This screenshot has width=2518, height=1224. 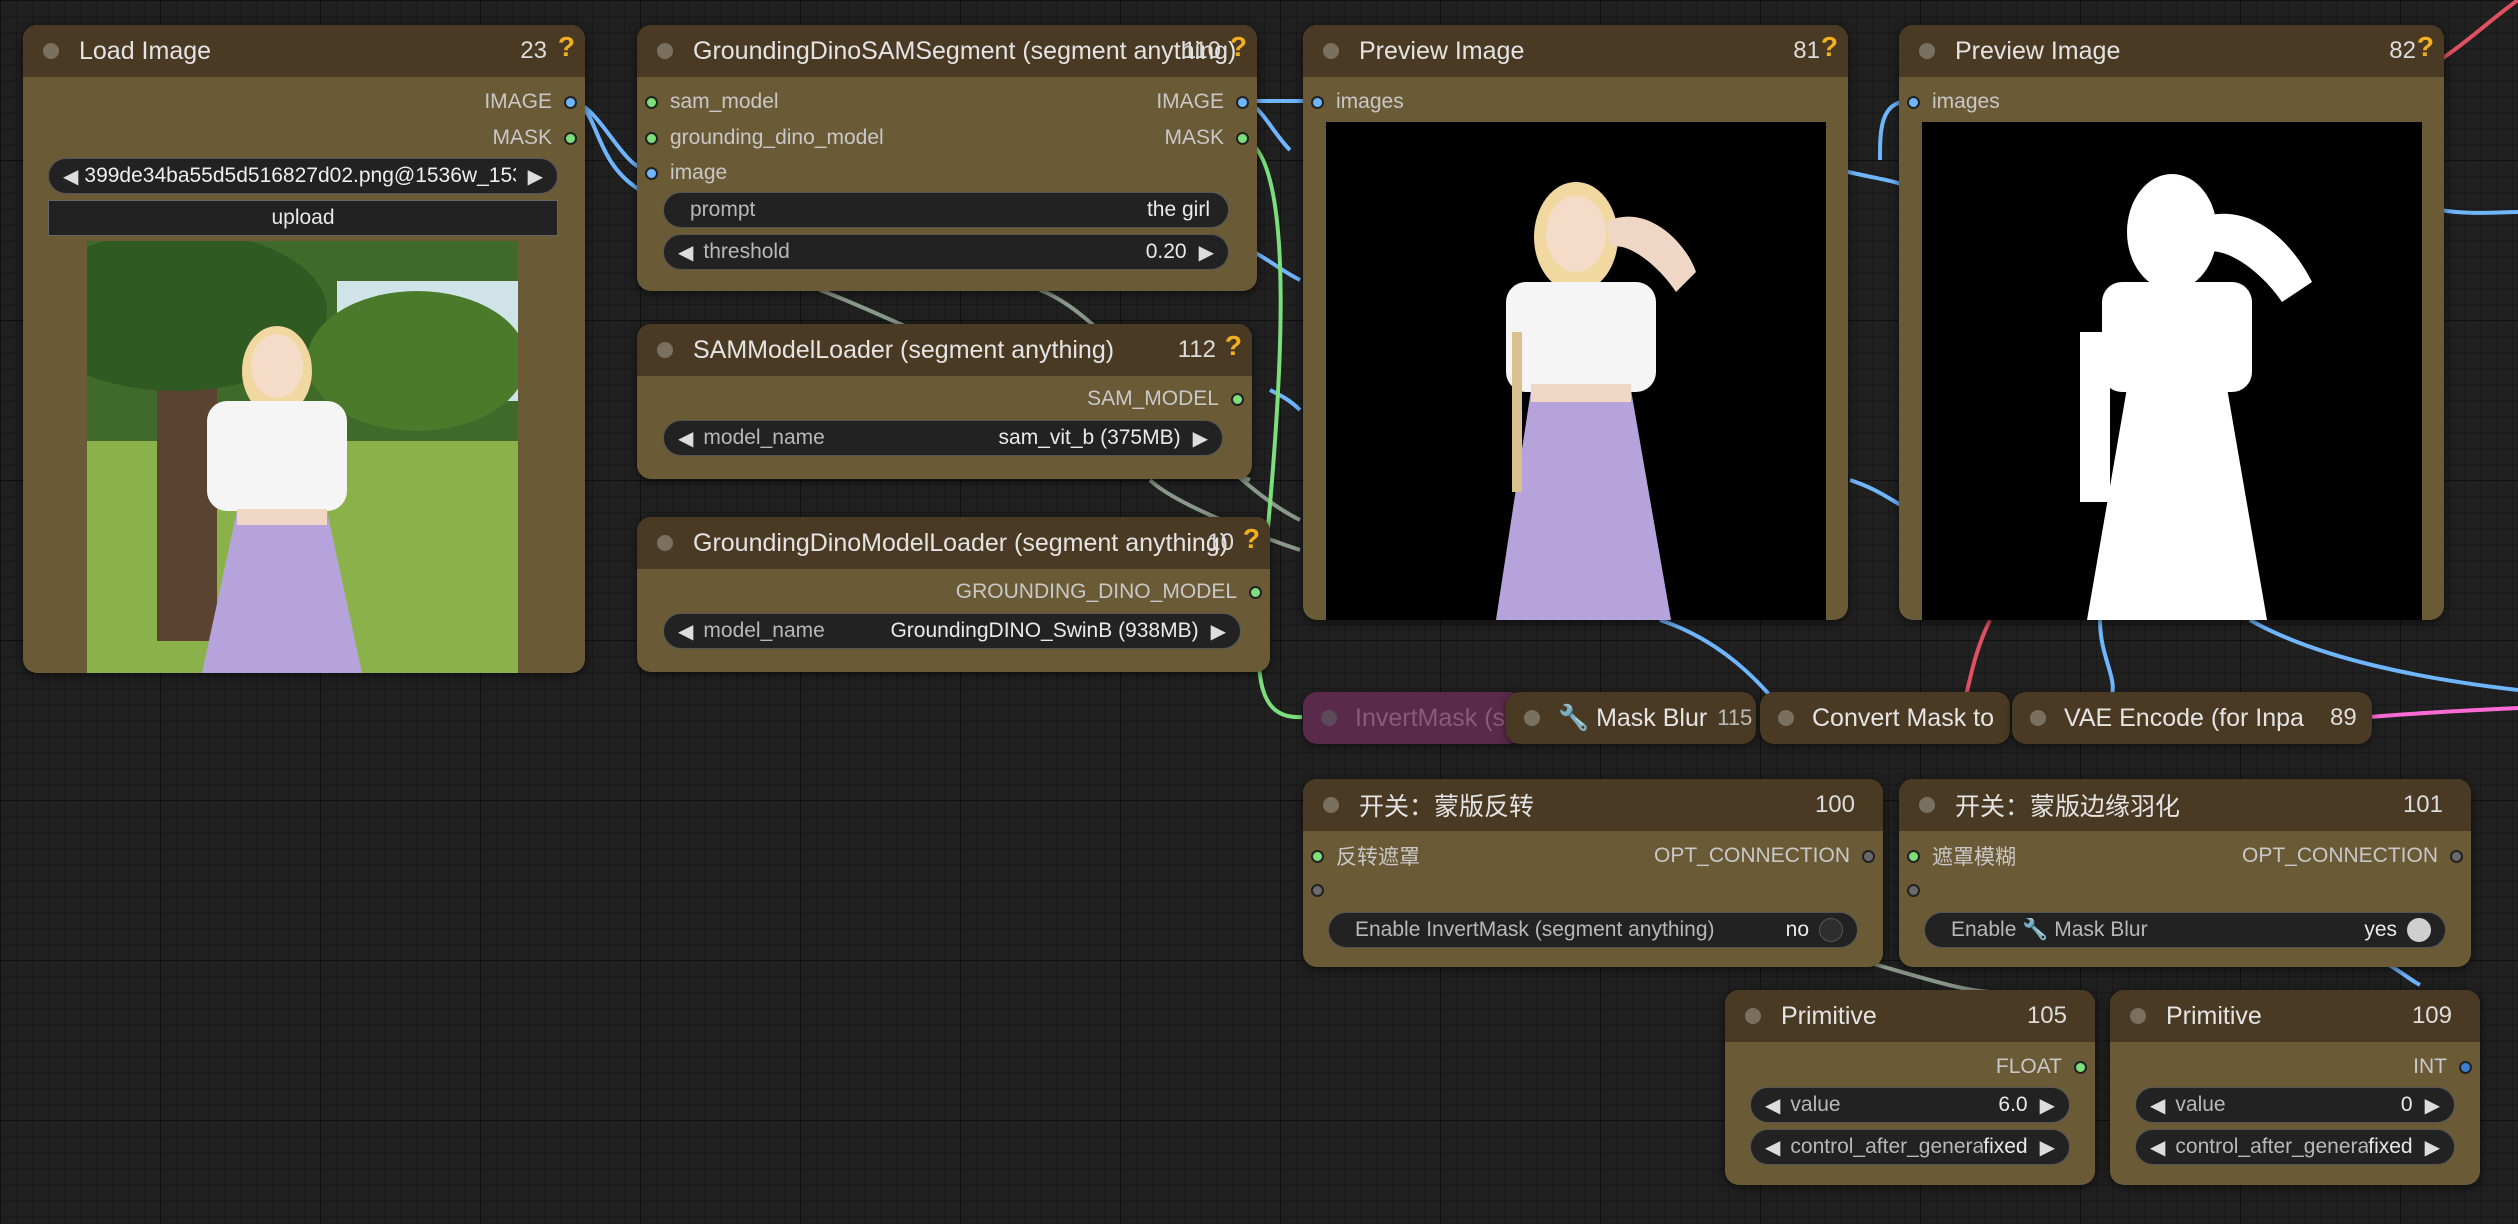 What do you see at coordinates (1365, 856) in the screenshot?
I see `input-slot-invert-mask: 反转遮罩` at bounding box center [1365, 856].